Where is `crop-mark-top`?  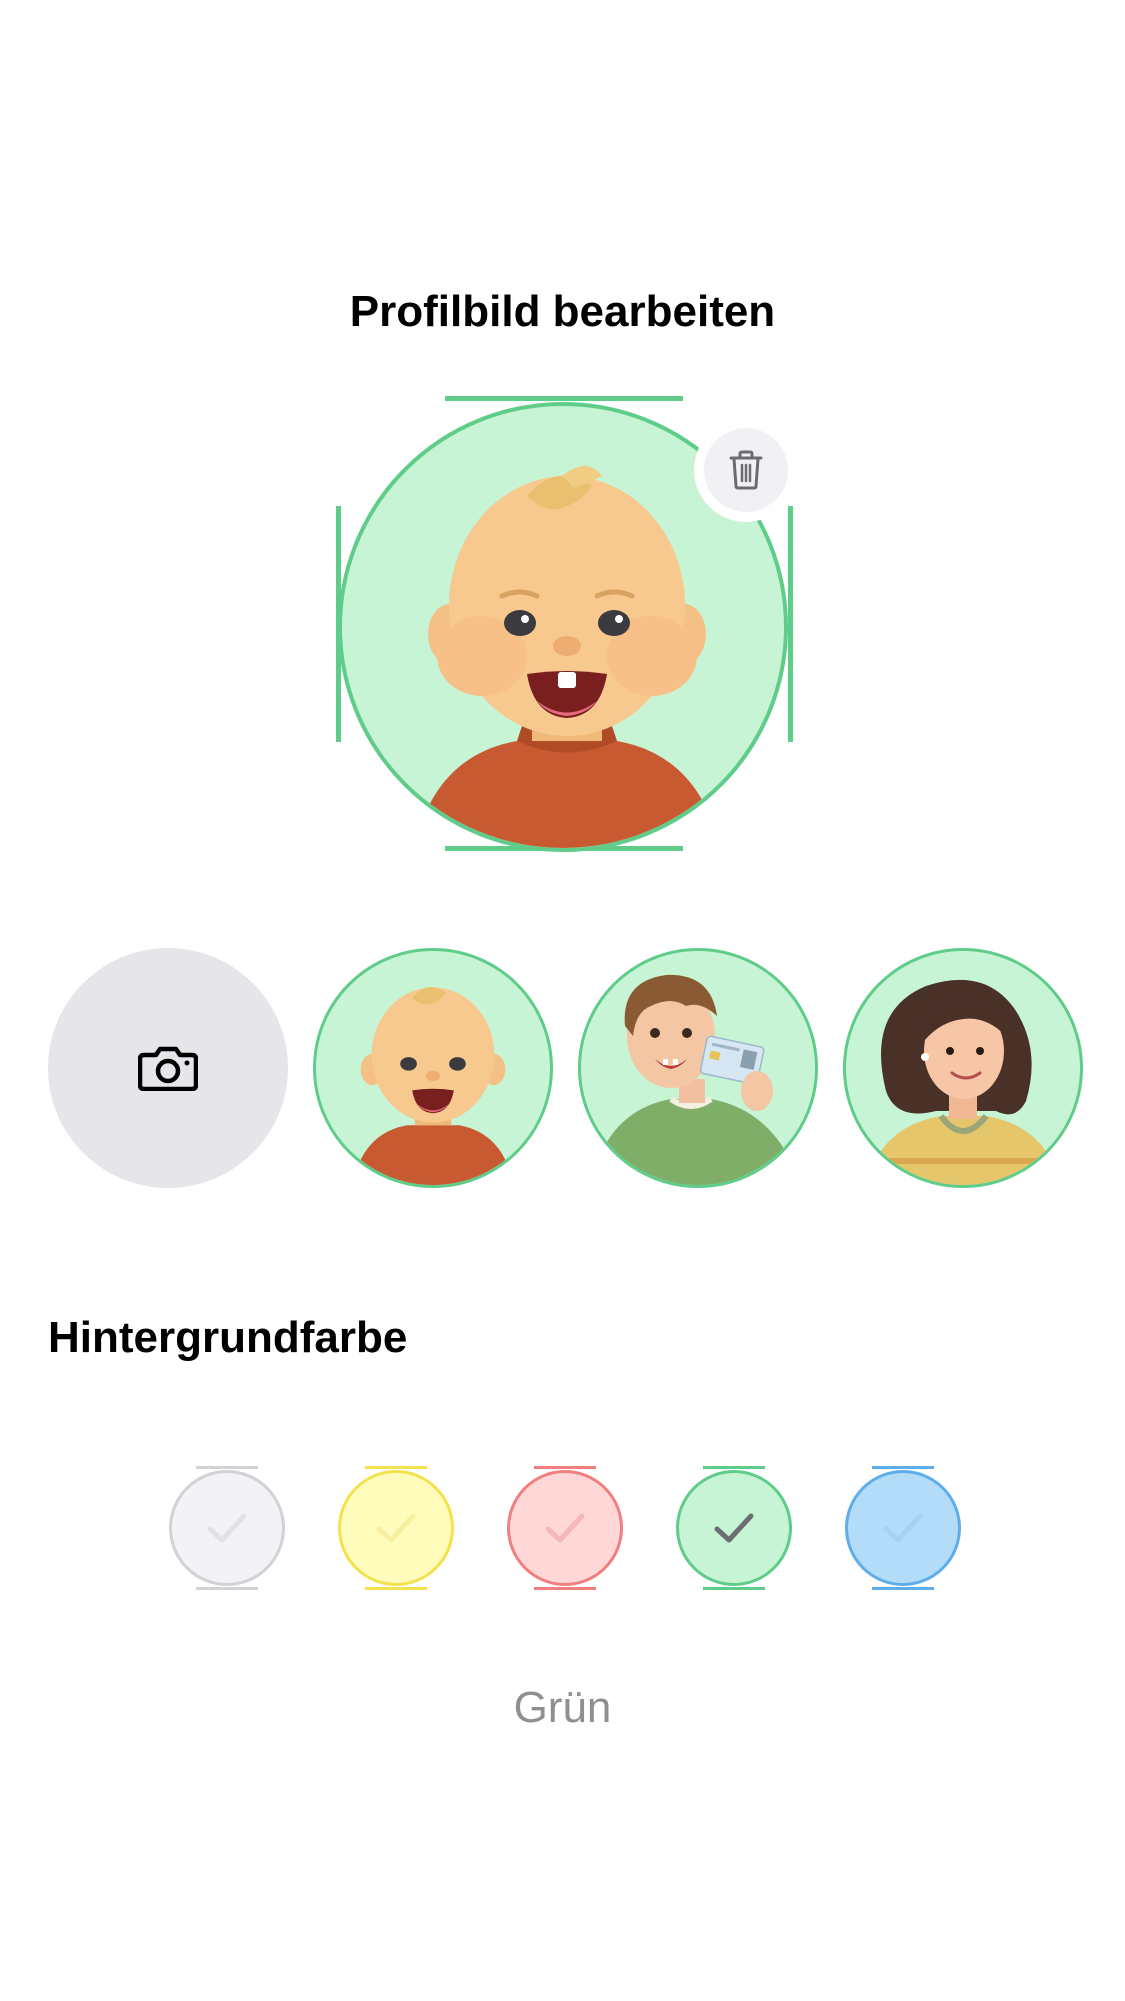 crop-mark-top is located at coordinates (564, 398).